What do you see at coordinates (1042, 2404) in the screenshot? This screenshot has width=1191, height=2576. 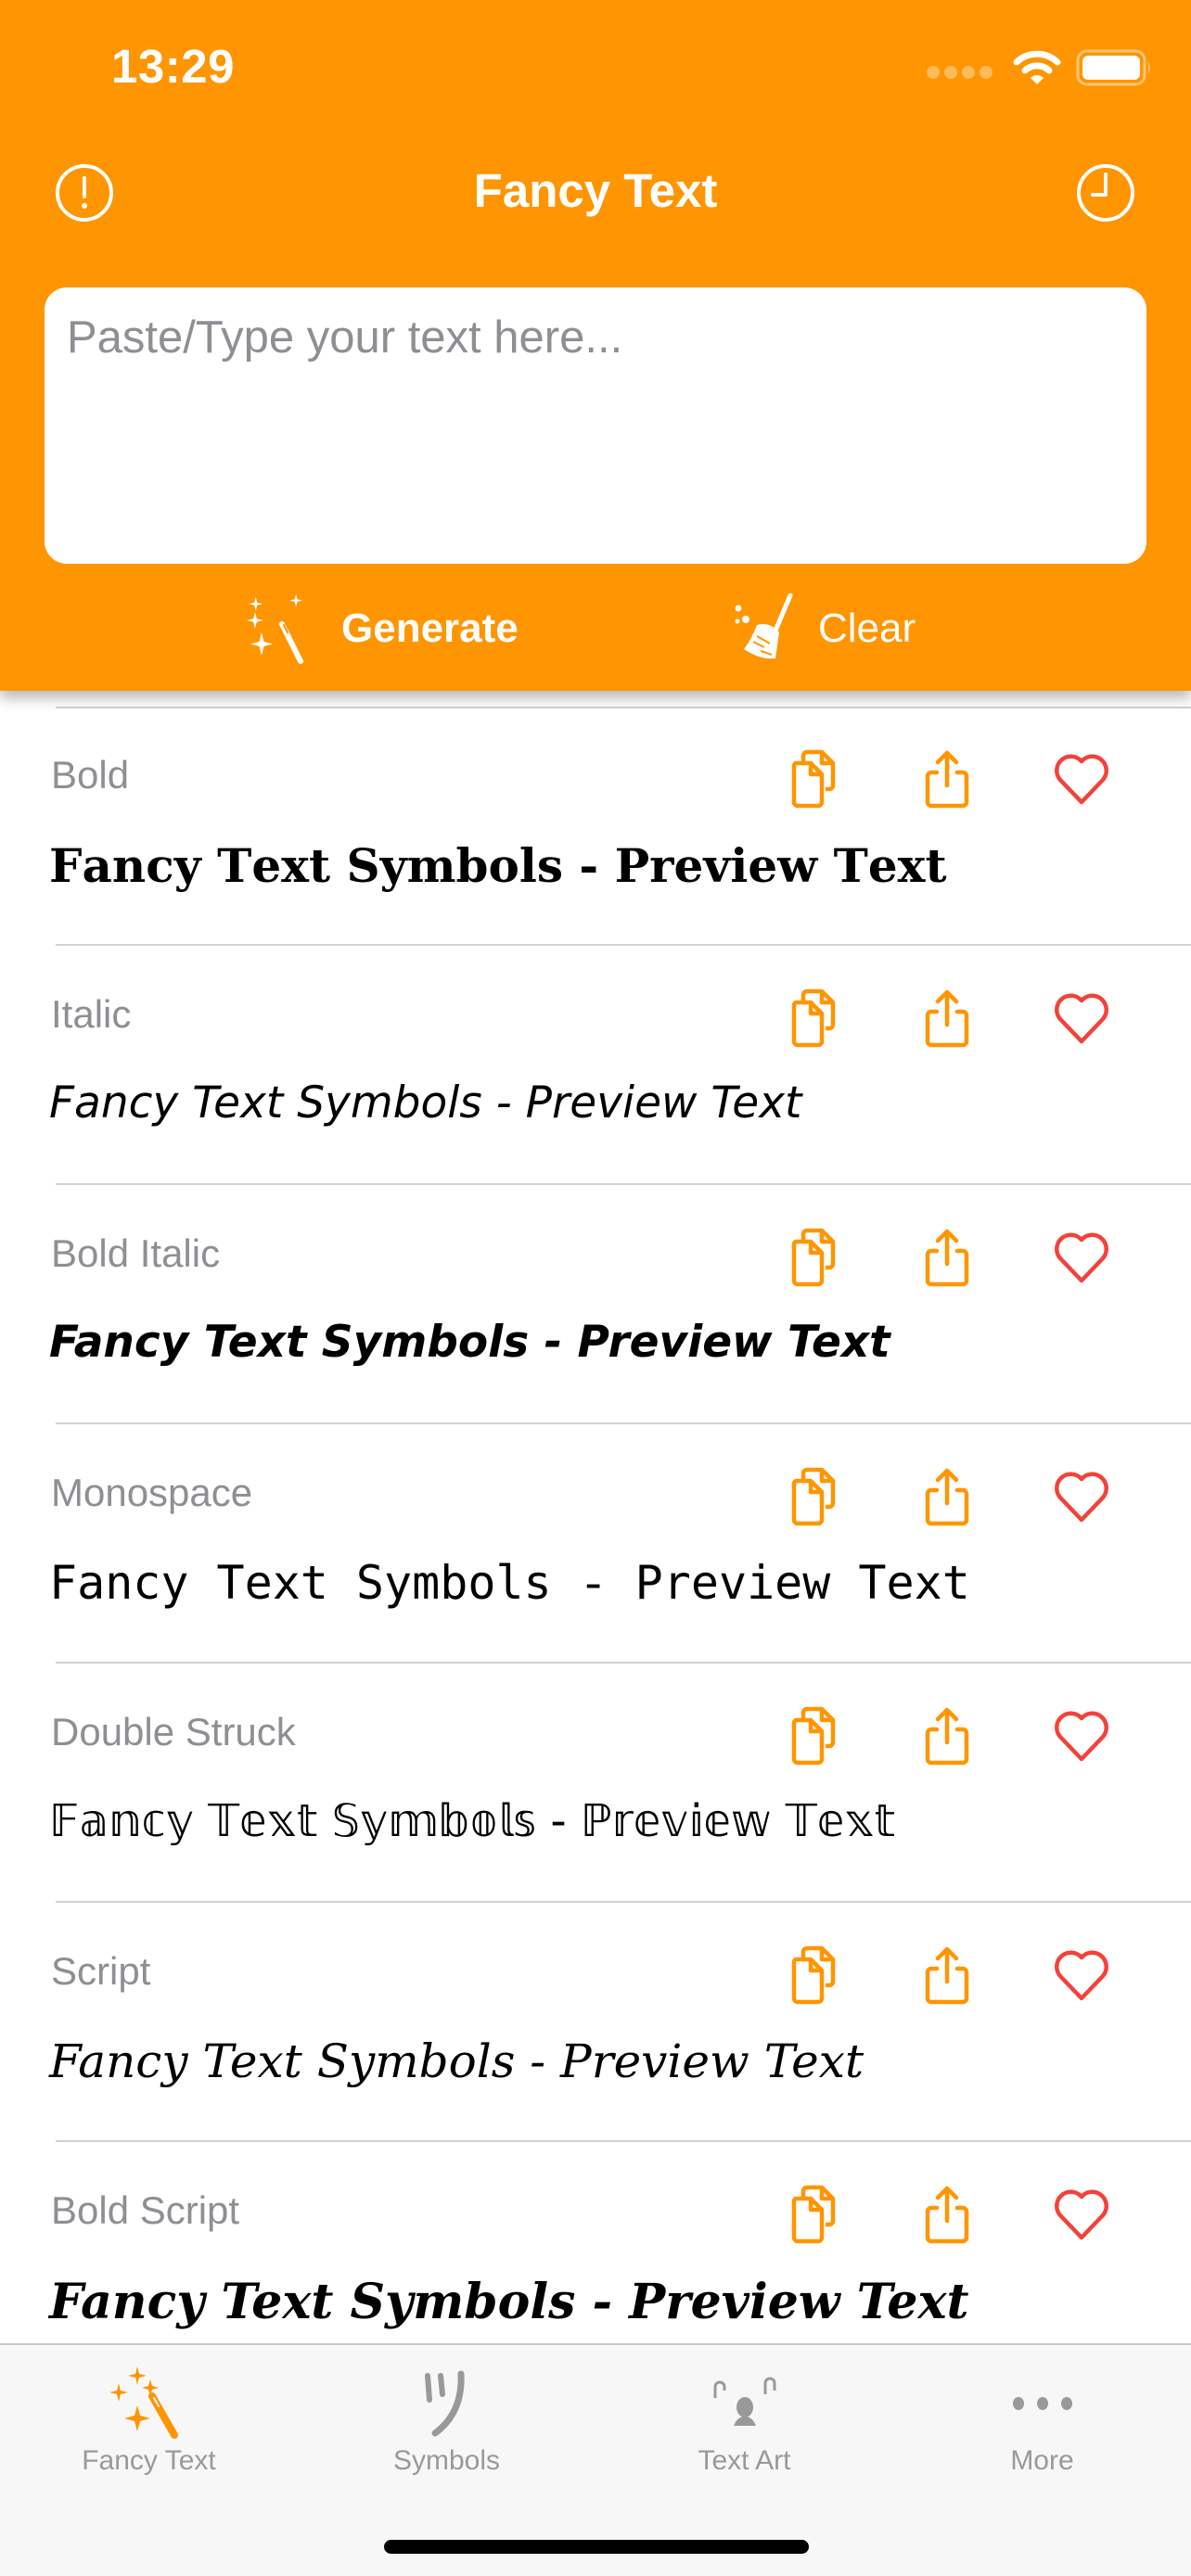 I see `ellipsis-icon` at bounding box center [1042, 2404].